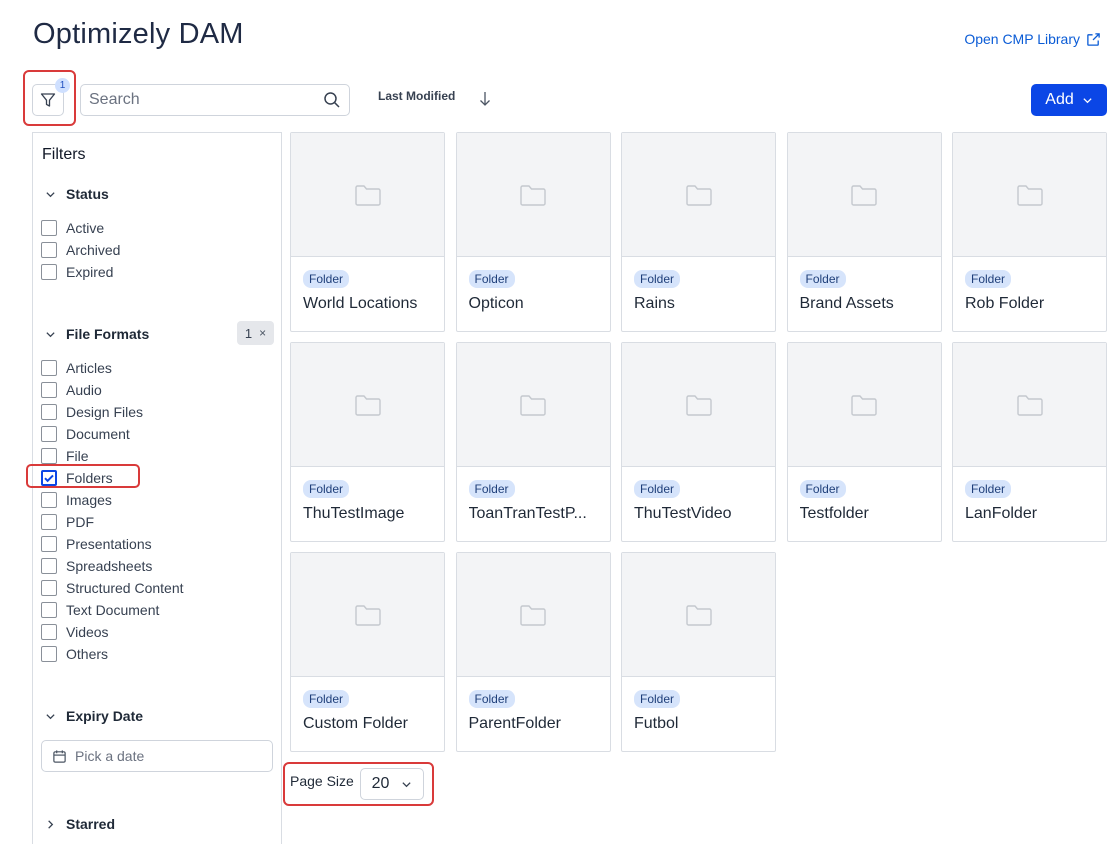 The height and width of the screenshot is (844, 1117). I want to click on add-button: Add, so click(1069, 100).